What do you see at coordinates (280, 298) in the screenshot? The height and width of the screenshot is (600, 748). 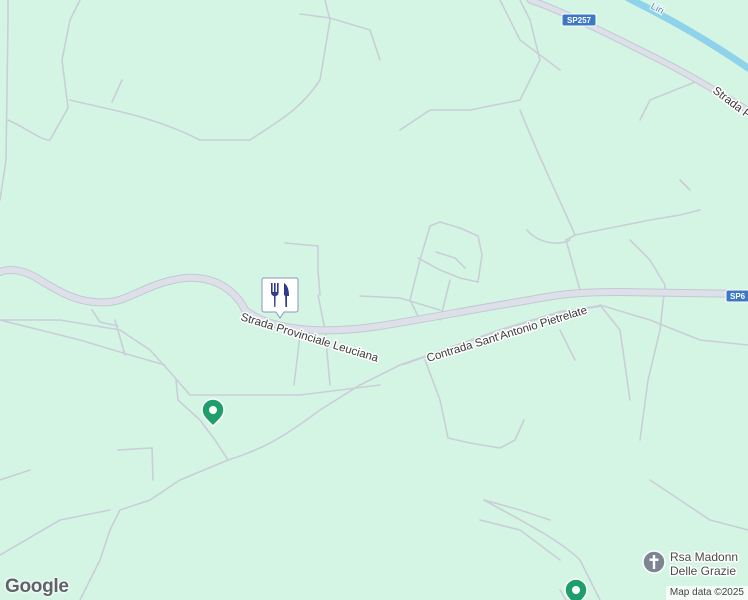 I see `restaurant-marker` at bounding box center [280, 298].